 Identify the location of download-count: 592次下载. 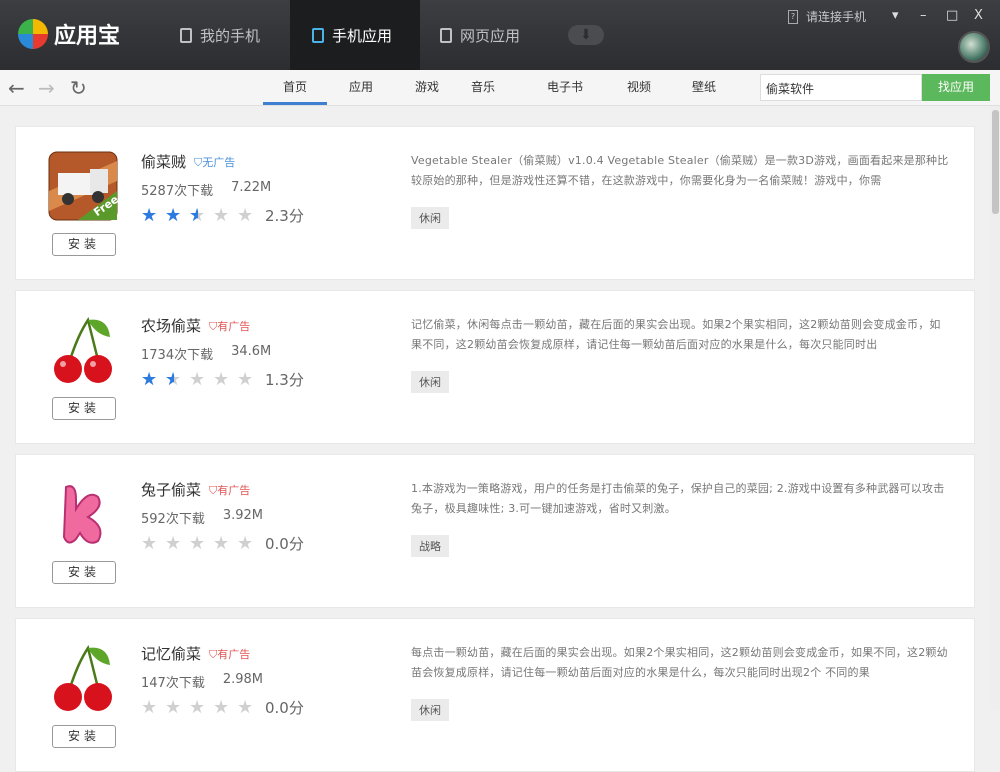
(173, 519).